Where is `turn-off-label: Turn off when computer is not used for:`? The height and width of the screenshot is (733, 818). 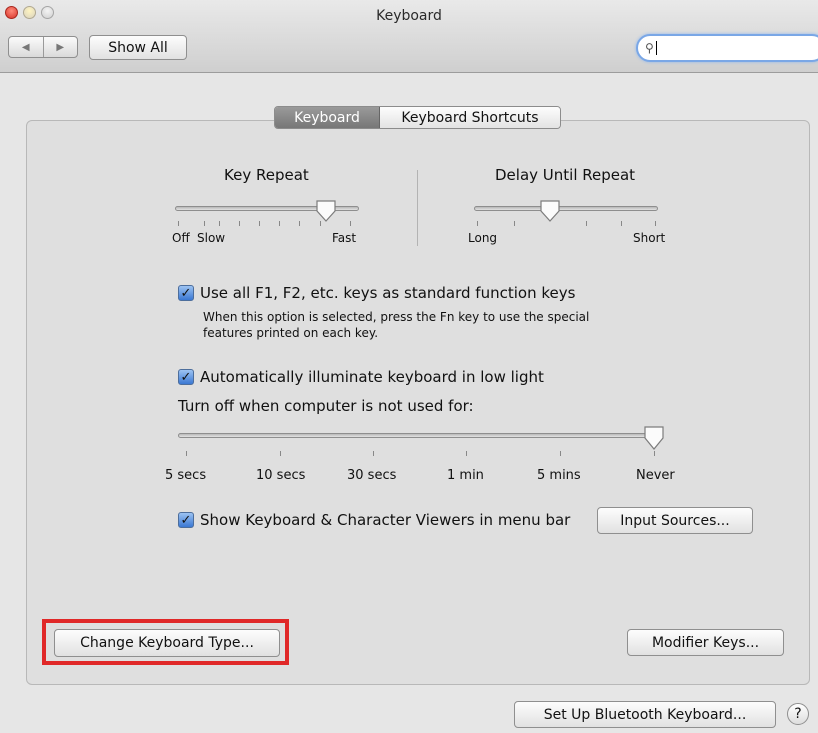 turn-off-label: Turn off when computer is not used for: is located at coordinates (326, 406).